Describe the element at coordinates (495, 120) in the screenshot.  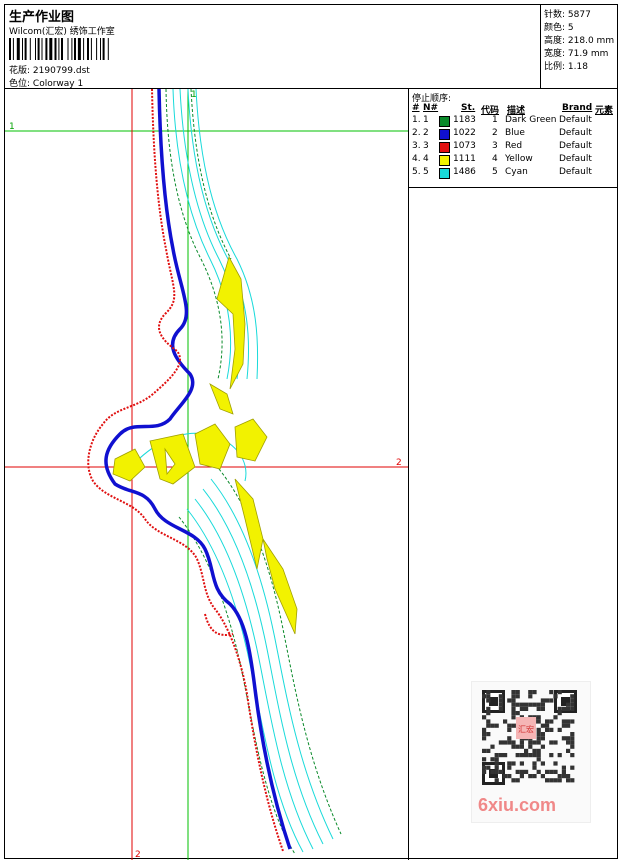
I see `row-code: 1` at that location.